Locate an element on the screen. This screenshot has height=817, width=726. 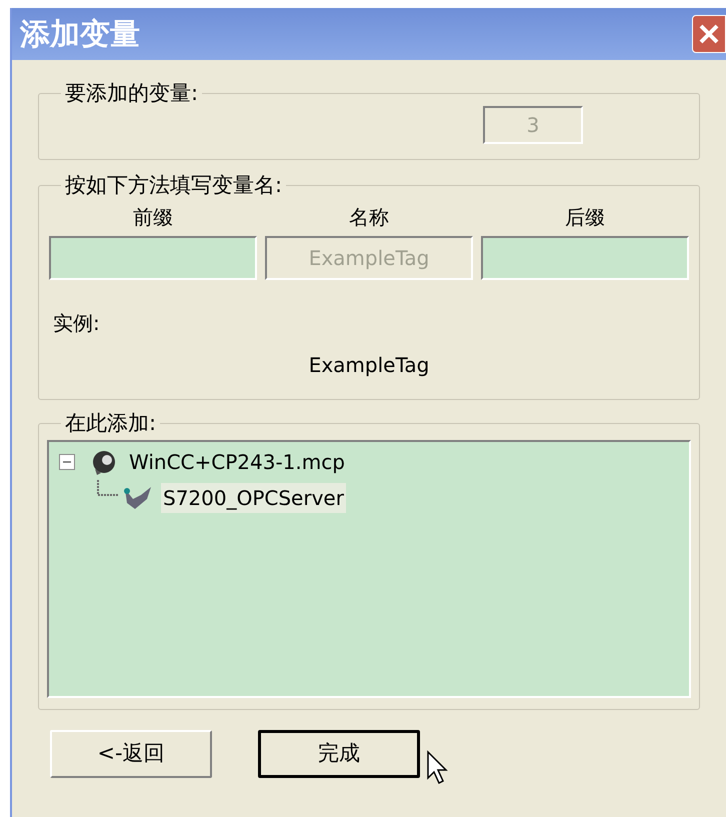
group-label: 在此添加: is located at coordinates (111, 423).